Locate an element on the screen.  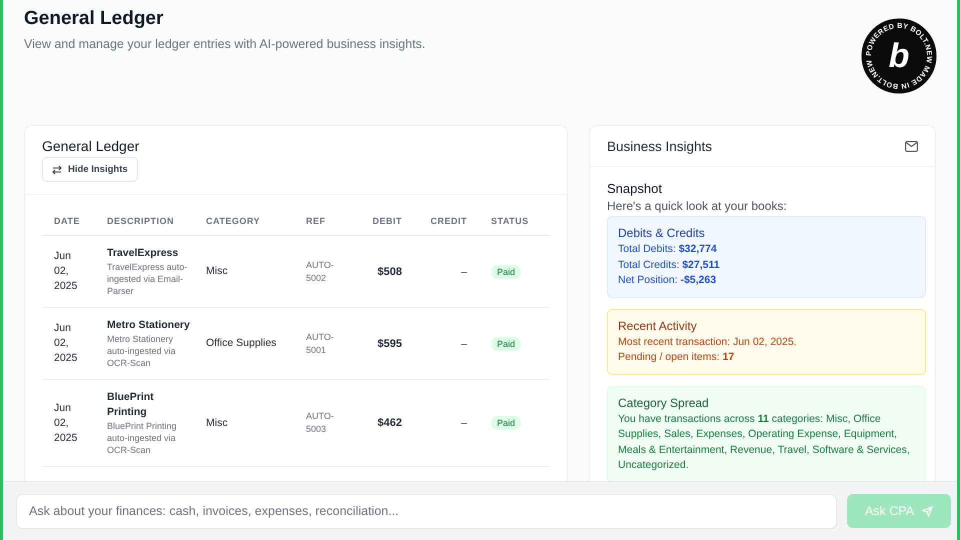
entry-note: Metro Stationery auto-ingested via OCR-Scan is located at coordinates (142, 351).